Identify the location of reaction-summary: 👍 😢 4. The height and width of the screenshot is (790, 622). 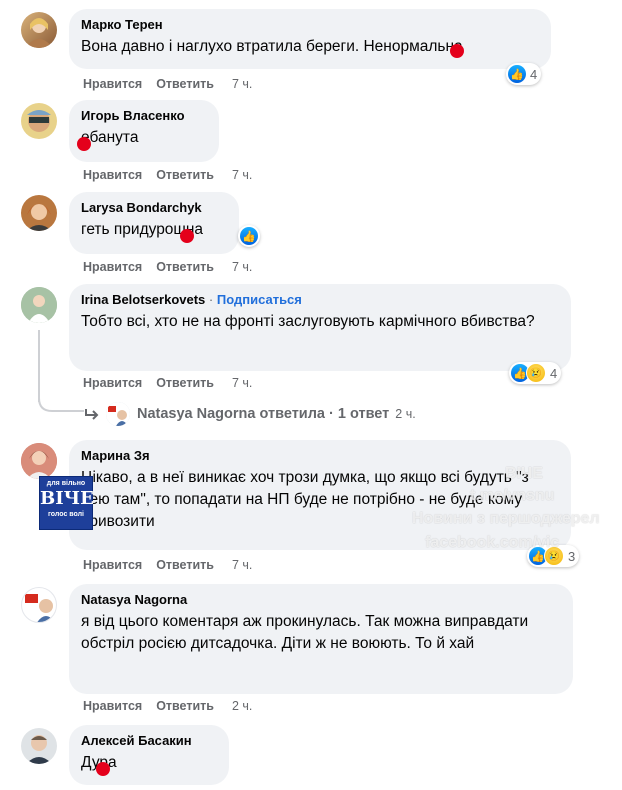
(535, 373).